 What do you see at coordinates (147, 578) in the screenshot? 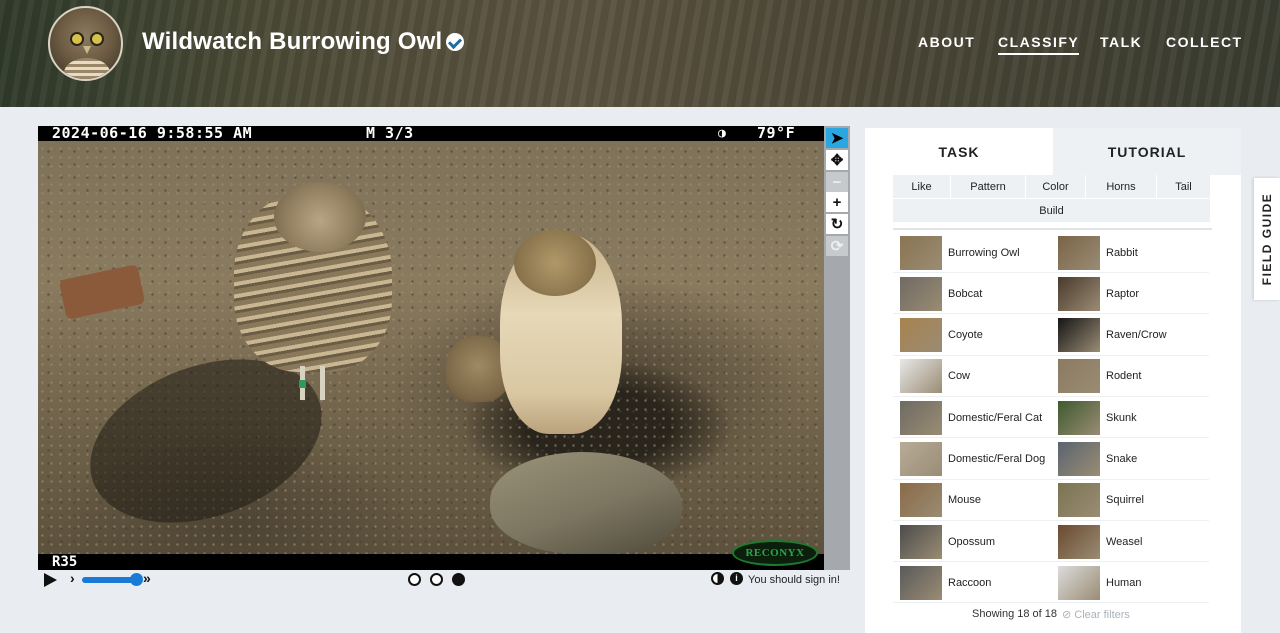
I see `faster-icon: »` at bounding box center [147, 578].